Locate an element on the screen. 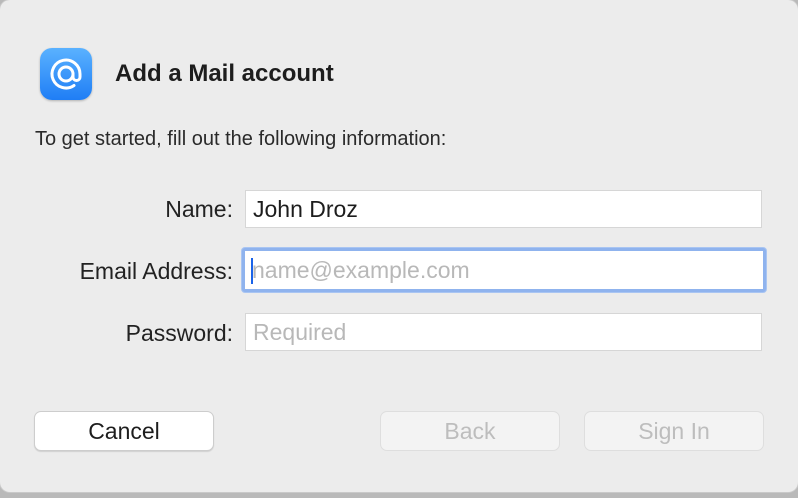 Image resolution: width=798 pixels, height=498 pixels. email-label: Email Address: is located at coordinates (156, 271).